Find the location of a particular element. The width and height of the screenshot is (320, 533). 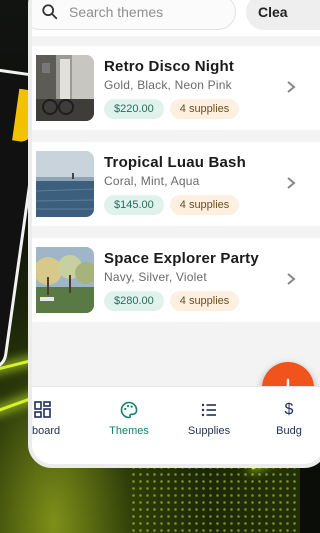

palette-icon is located at coordinates (129, 410).